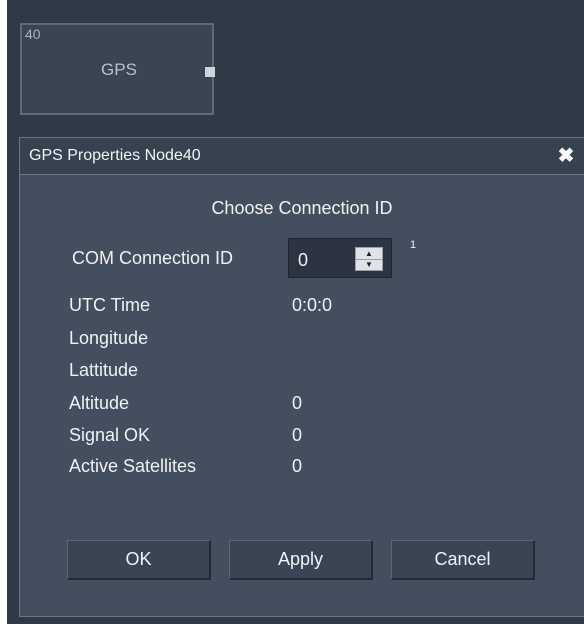 This screenshot has height=631, width=584. Describe the element at coordinates (312, 305) in the screenshot. I see `utc-time-value: 0:0:0` at that location.